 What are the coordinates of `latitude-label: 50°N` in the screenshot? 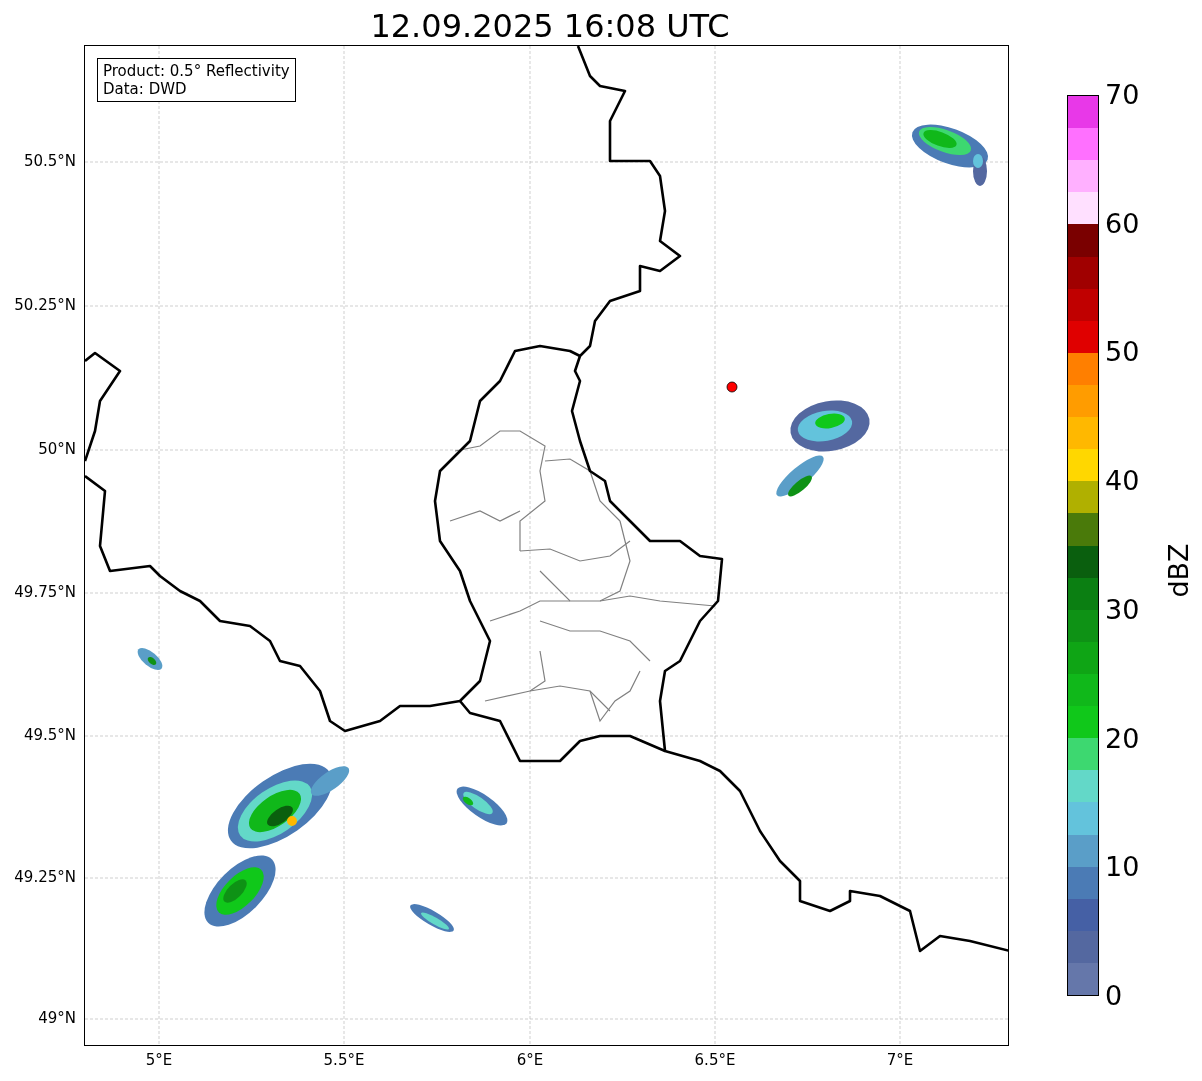 It's located at (57, 449).